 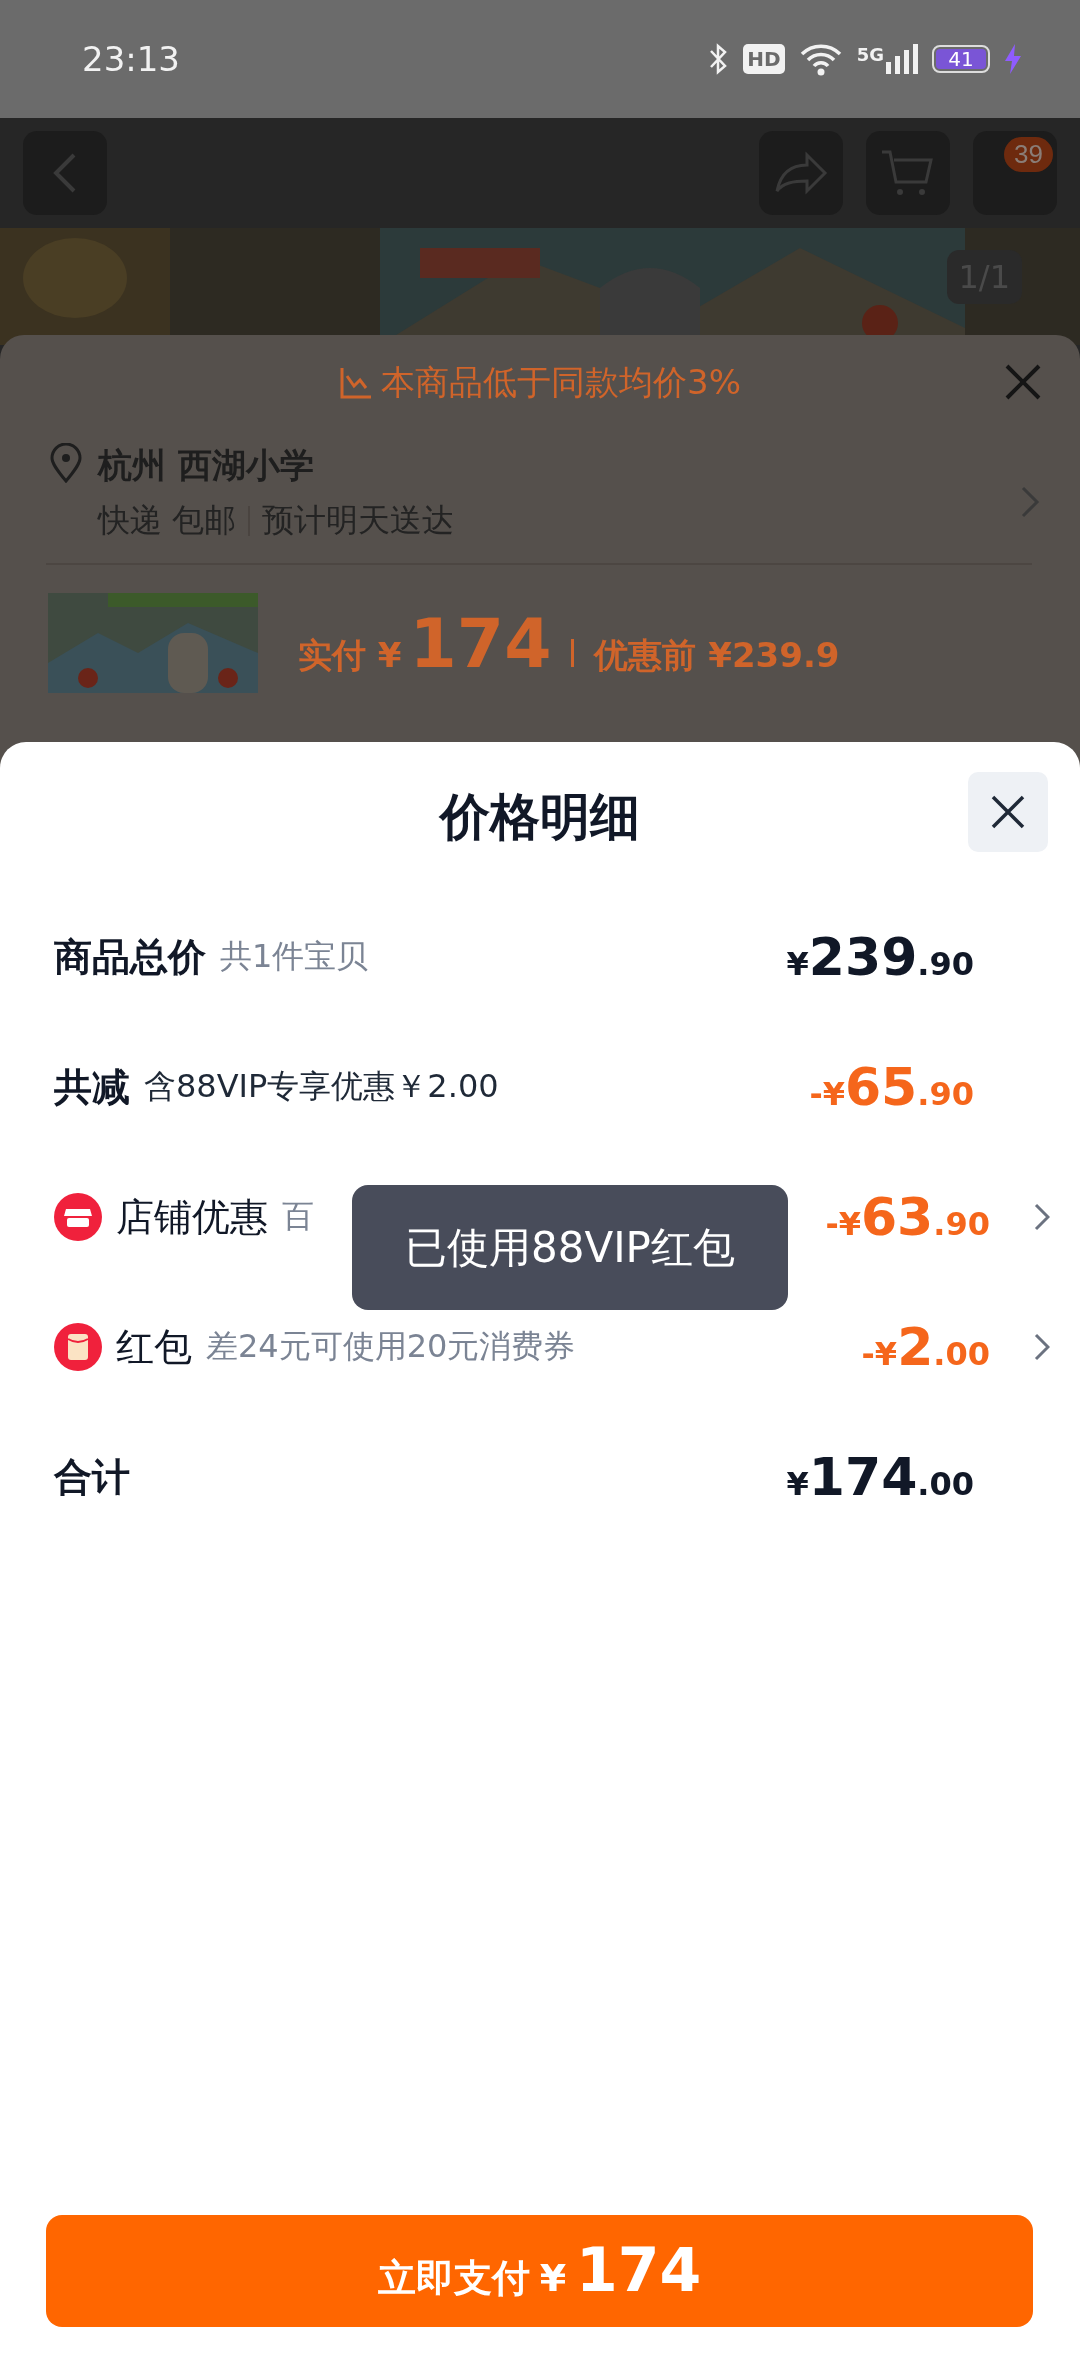 I want to click on envelope-icon, so click(x=78, y=1347).